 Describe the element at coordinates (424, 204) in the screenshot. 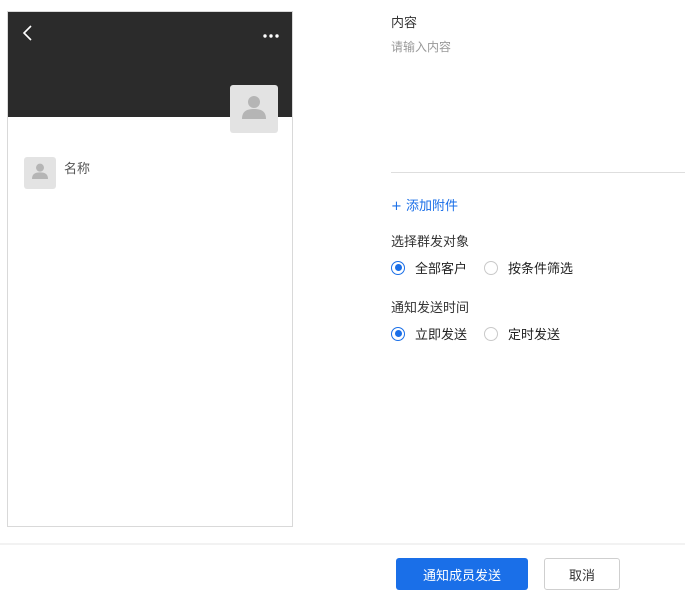

I see `add-attachment-link: + 添加附件` at that location.